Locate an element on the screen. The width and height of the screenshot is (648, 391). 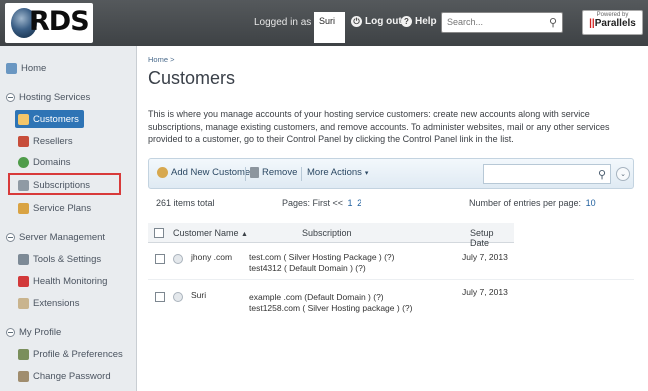
tools-icon is located at coordinates (23, 259).